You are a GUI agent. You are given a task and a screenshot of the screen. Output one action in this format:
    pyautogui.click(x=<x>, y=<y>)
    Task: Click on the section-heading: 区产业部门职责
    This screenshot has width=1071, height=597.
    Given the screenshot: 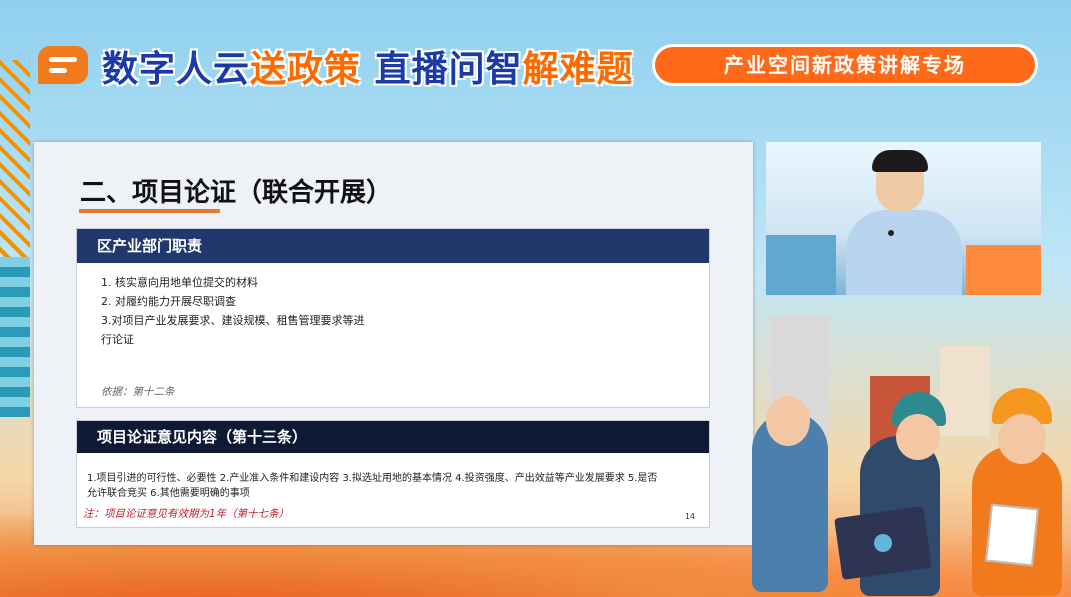 What is the action you would take?
    pyautogui.click(x=393, y=246)
    